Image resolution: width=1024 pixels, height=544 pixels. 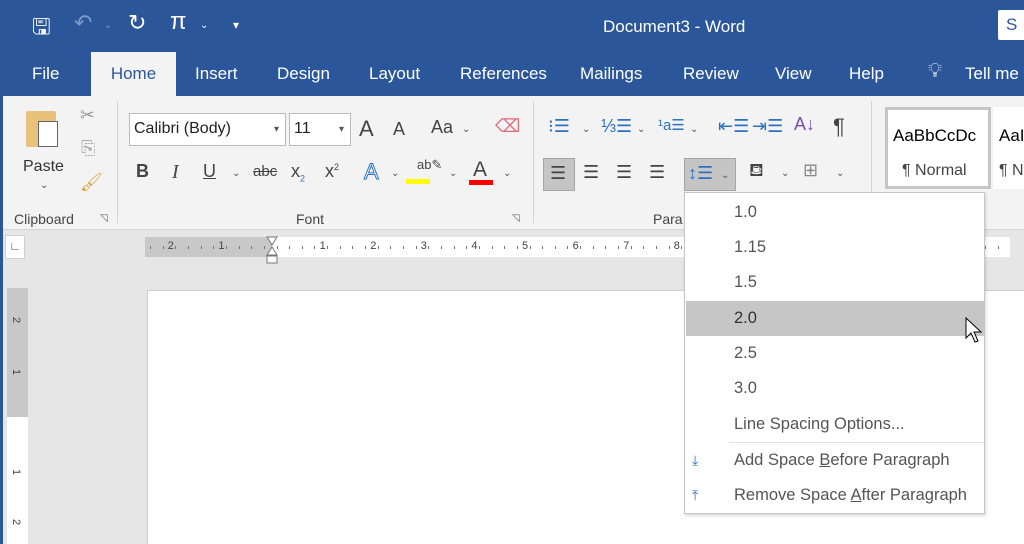 What do you see at coordinates (216, 74) in the screenshot?
I see `tab-insert: Insert` at bounding box center [216, 74].